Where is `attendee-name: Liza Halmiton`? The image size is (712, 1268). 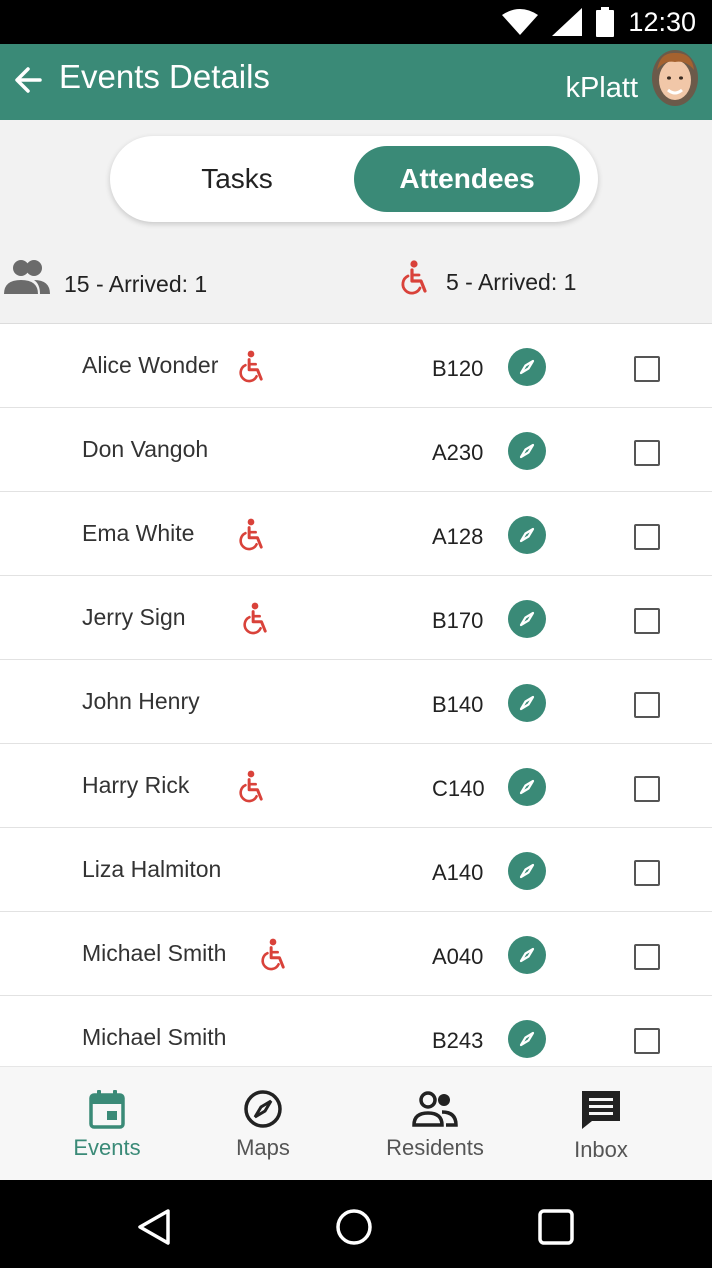
attendee-name: Liza Halmiton is located at coordinates (152, 869).